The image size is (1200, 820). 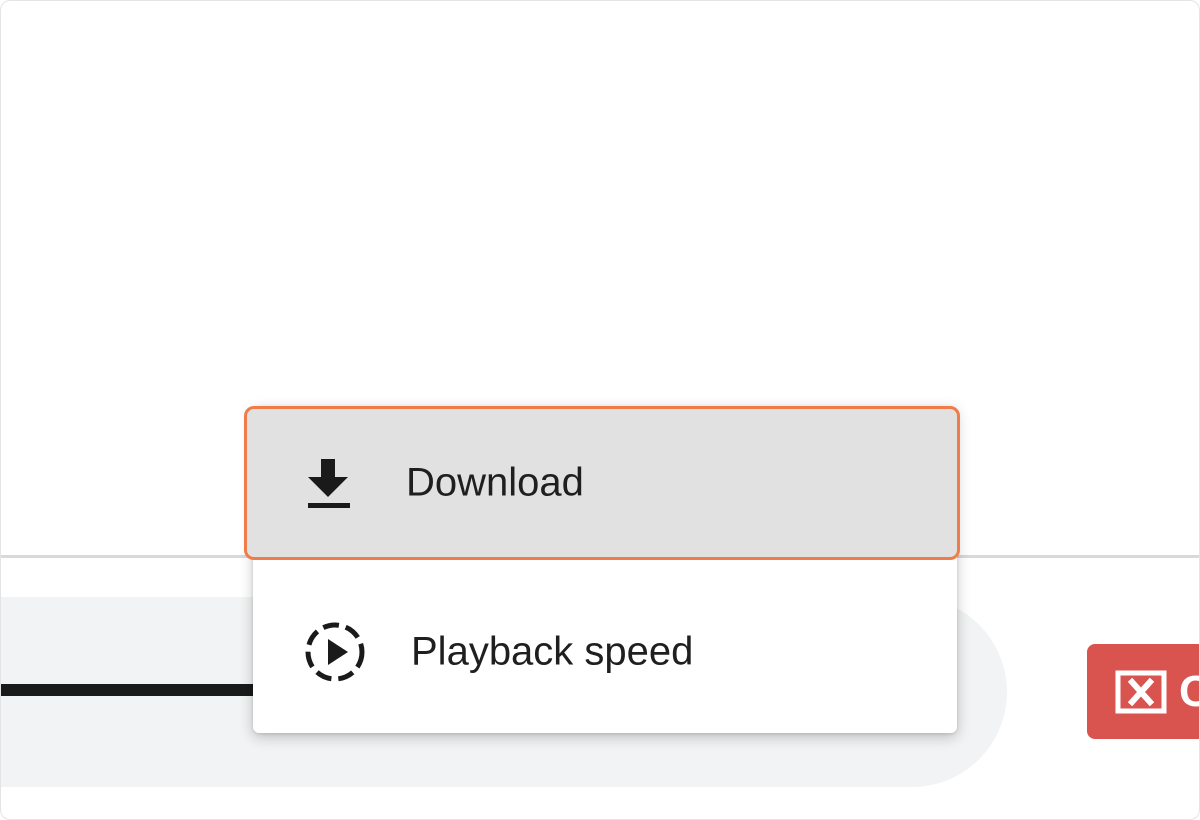 I want to click on close-button: C, so click(x=1143, y=691).